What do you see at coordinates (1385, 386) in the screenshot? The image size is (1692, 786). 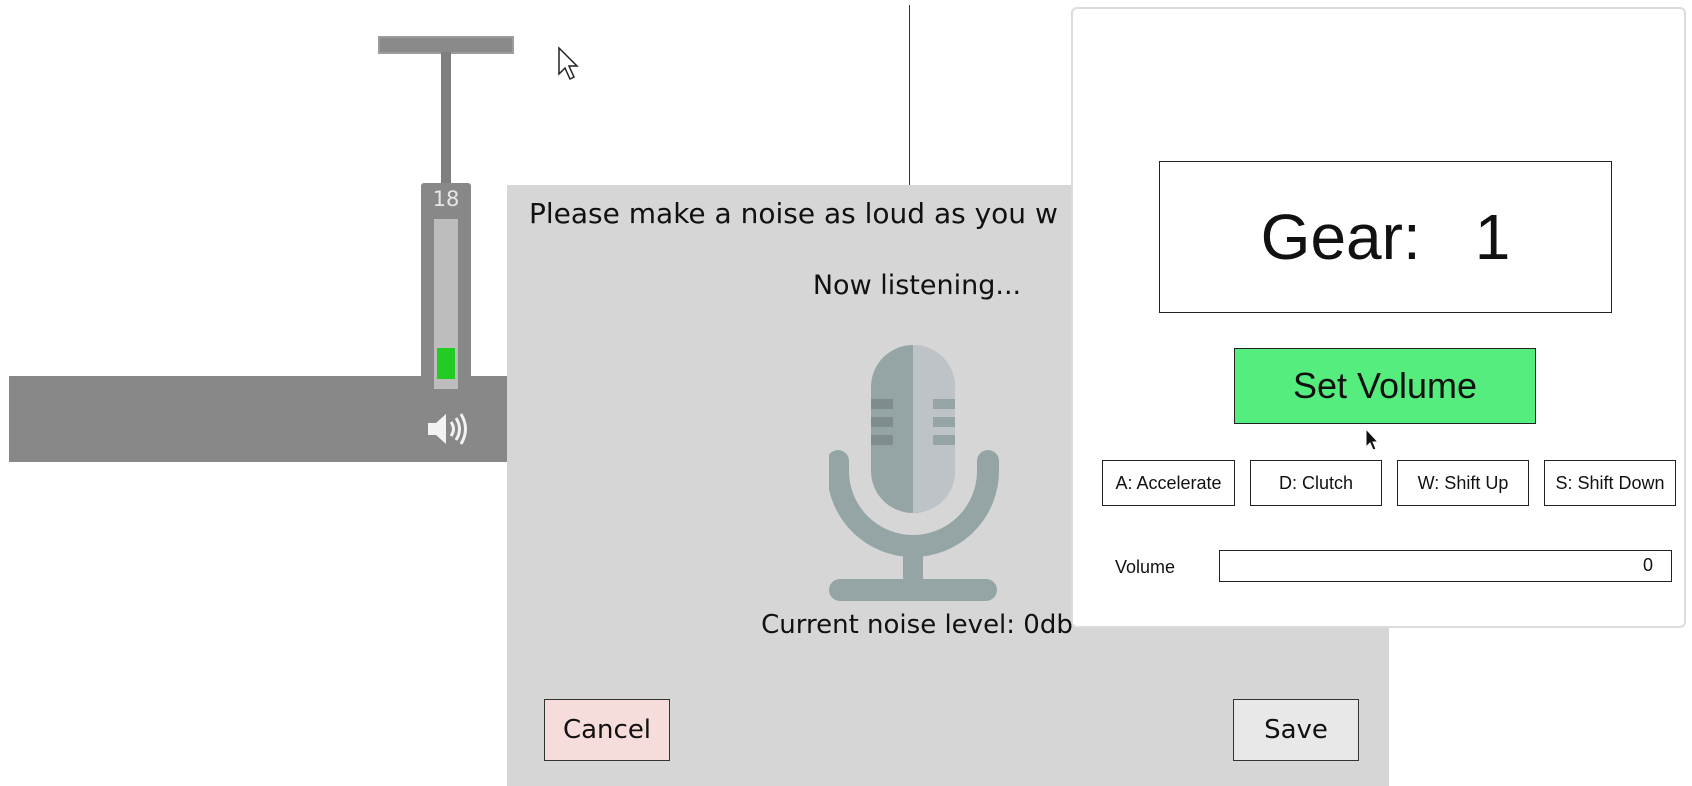 I see `set-volume-button: Set Volume` at bounding box center [1385, 386].